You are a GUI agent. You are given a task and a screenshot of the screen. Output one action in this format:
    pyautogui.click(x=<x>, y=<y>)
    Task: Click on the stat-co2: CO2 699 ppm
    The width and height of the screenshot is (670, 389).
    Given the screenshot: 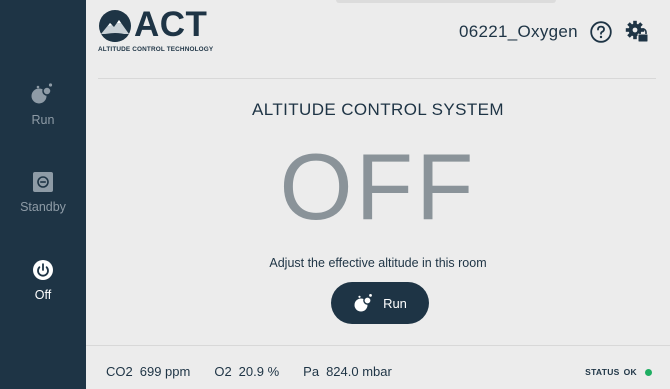 What is the action you would take?
    pyautogui.click(x=148, y=371)
    